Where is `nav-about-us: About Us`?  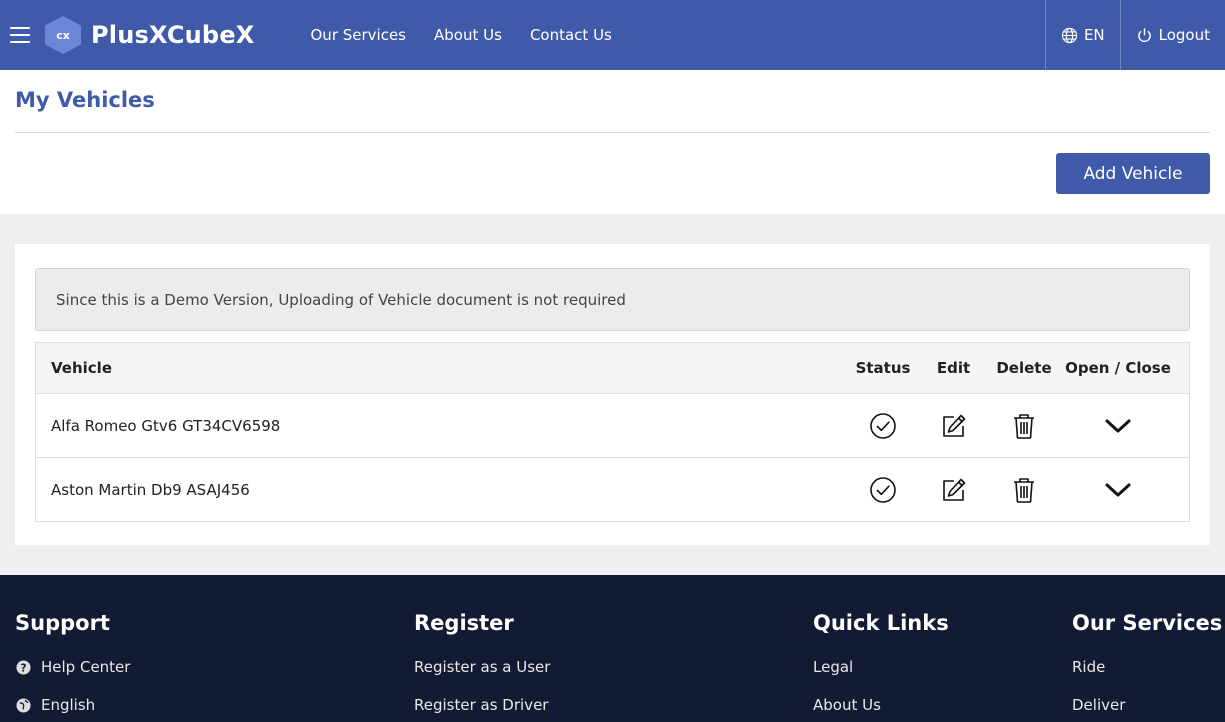 nav-about-us: About Us is located at coordinates (468, 35).